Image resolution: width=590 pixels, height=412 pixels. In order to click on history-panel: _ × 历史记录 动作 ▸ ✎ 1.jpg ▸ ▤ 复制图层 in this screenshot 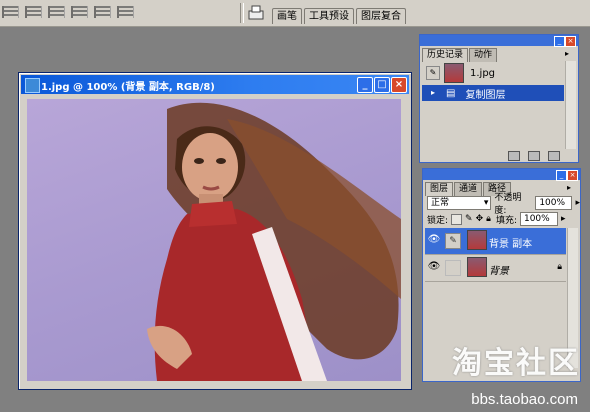, I will do `click(499, 98)`.